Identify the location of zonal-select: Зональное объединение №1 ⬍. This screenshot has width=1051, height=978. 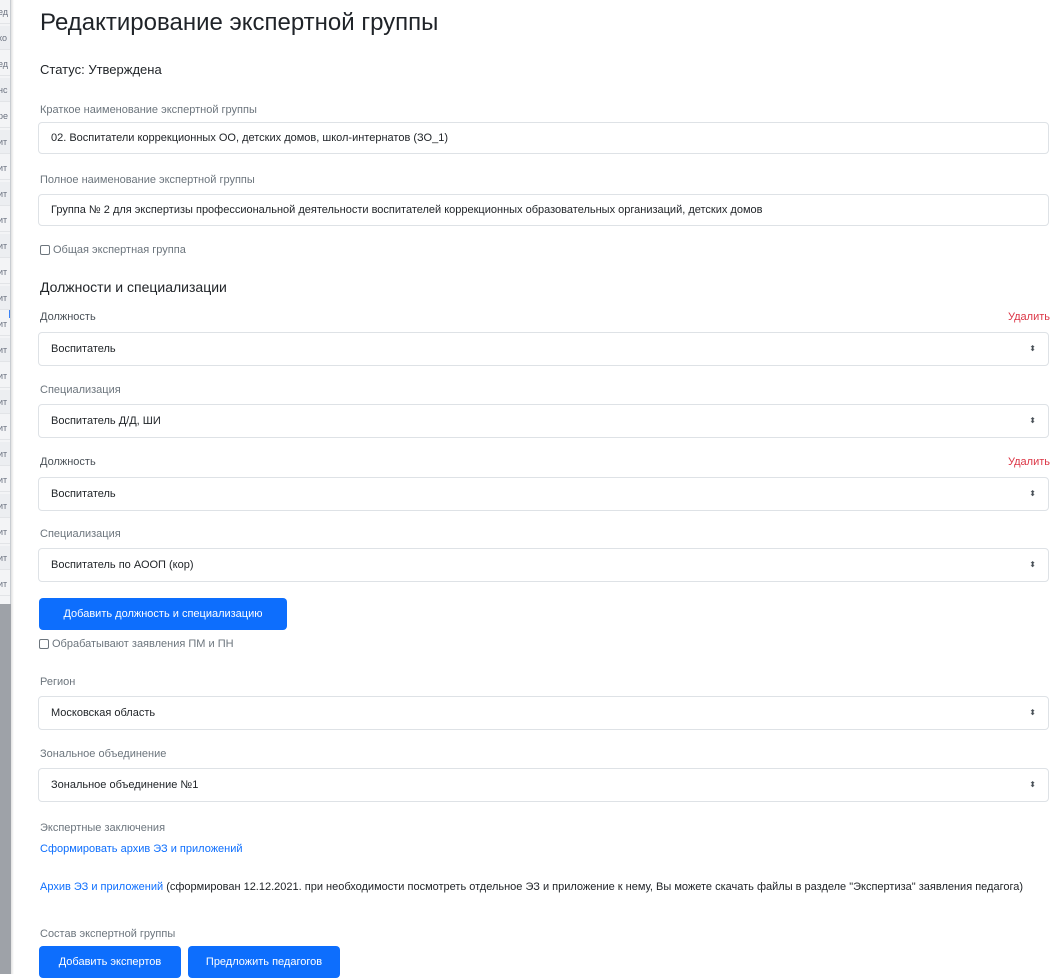
(543, 785).